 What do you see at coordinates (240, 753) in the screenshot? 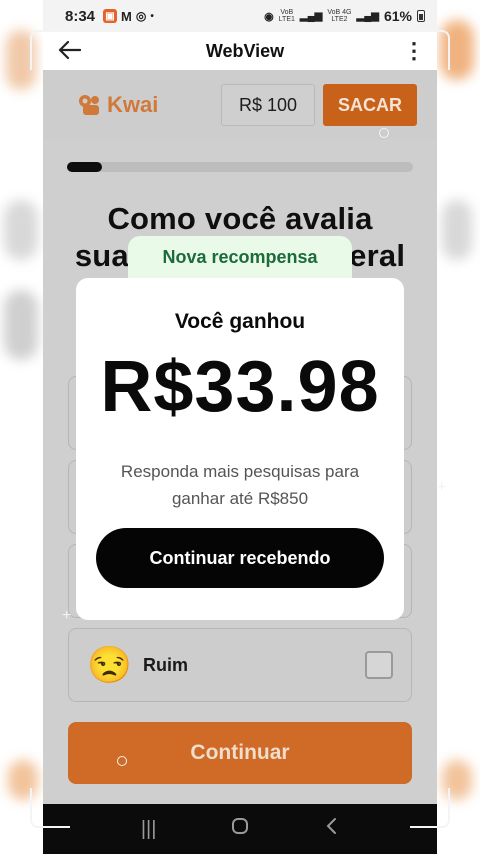
I see `continue-button: Continuar` at bounding box center [240, 753].